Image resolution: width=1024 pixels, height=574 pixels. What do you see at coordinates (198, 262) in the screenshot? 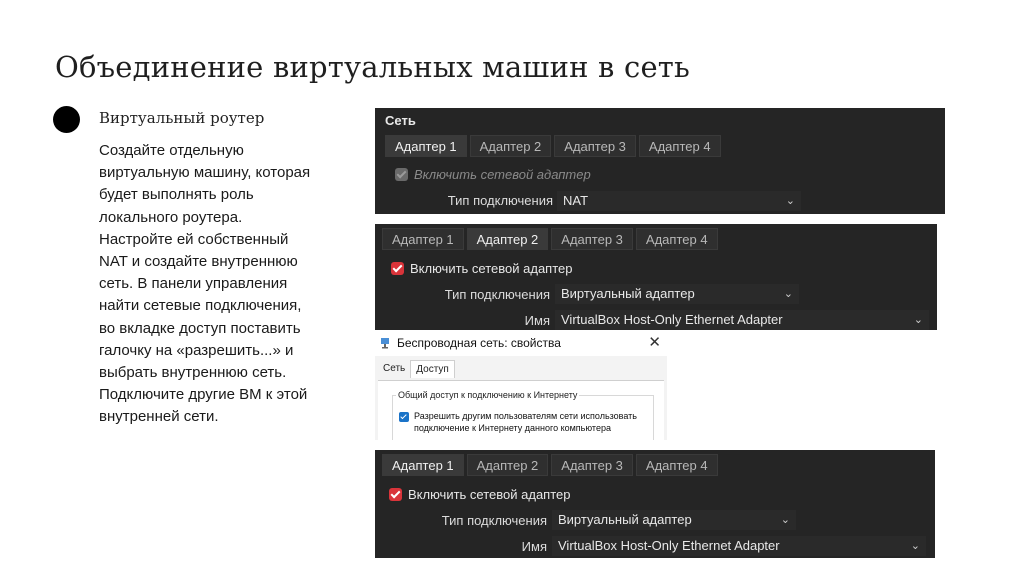
I see `body-line: NAT и создайте внутреннюю` at bounding box center [198, 262].